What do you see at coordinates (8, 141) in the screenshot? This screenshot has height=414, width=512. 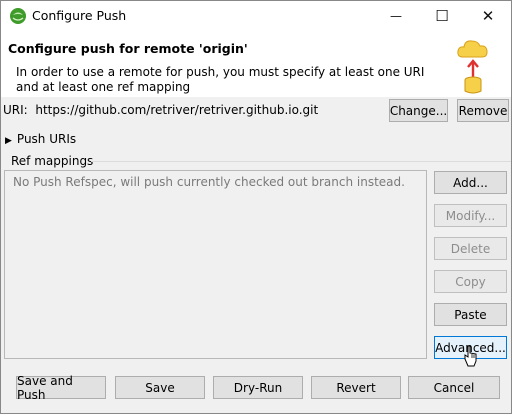 I see `chevron-right-icon: ▶` at bounding box center [8, 141].